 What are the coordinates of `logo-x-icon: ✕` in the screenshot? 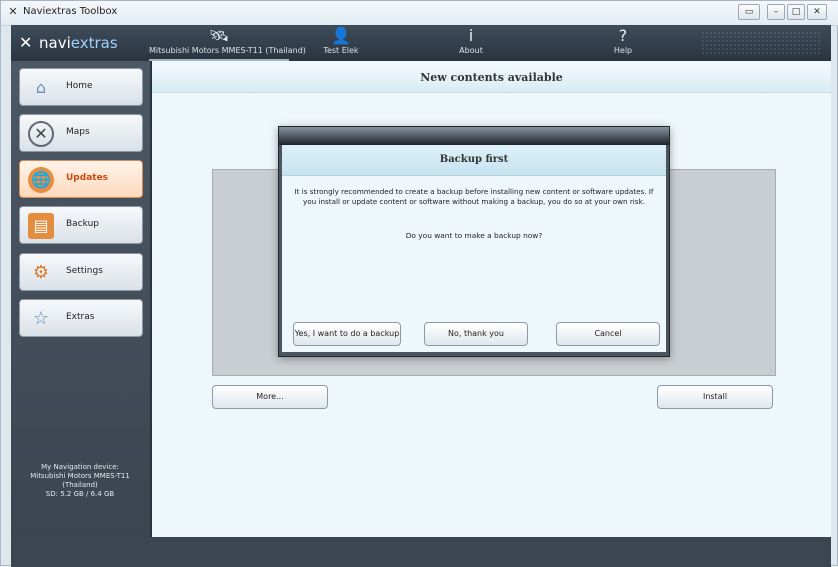 It's located at (26, 42).